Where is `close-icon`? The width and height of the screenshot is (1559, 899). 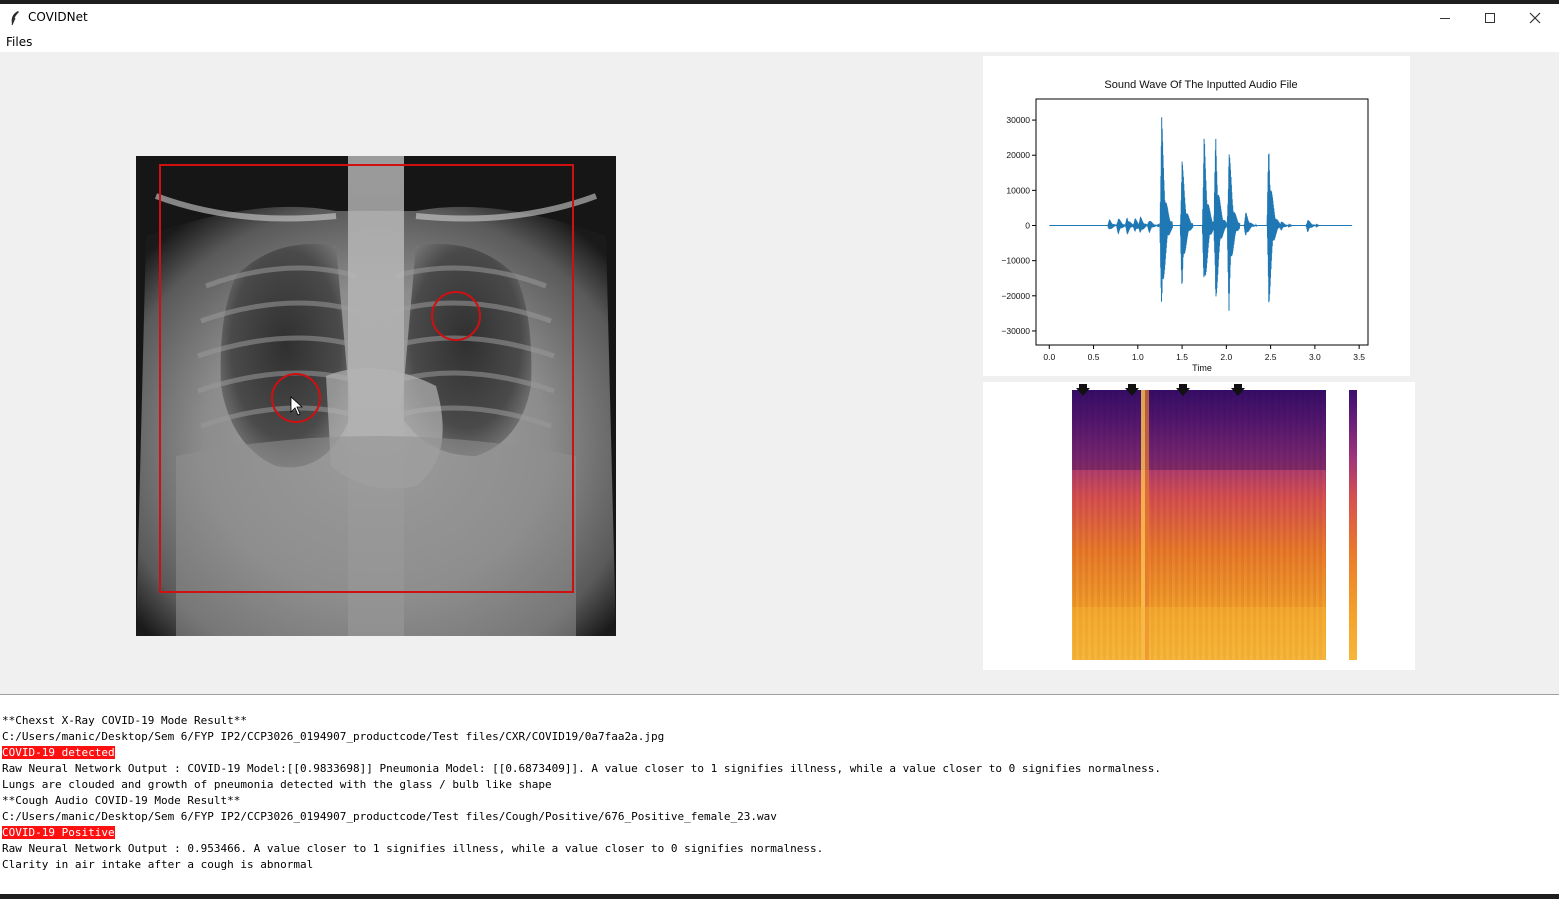
close-icon is located at coordinates (1535, 18).